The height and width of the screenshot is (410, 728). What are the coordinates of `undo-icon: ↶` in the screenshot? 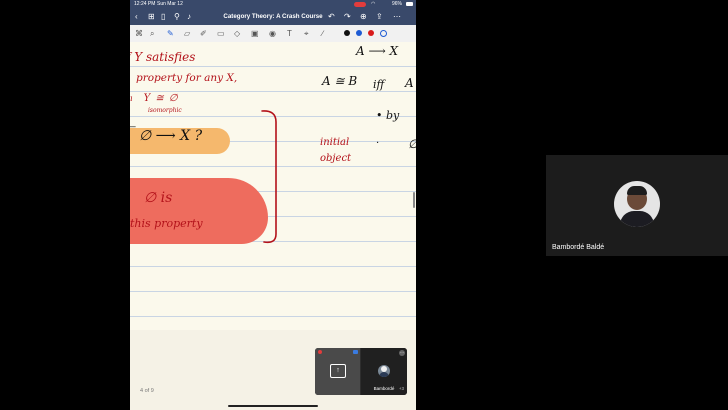 It's located at (331, 16).